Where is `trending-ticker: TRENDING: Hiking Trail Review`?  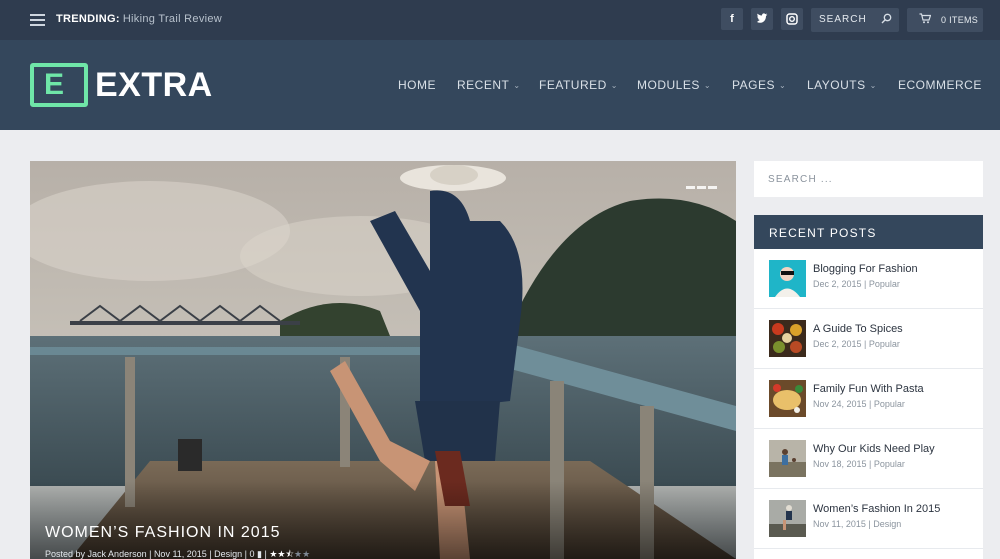
trending-ticker: TRENDING: Hiking Trail Review is located at coordinates (139, 19).